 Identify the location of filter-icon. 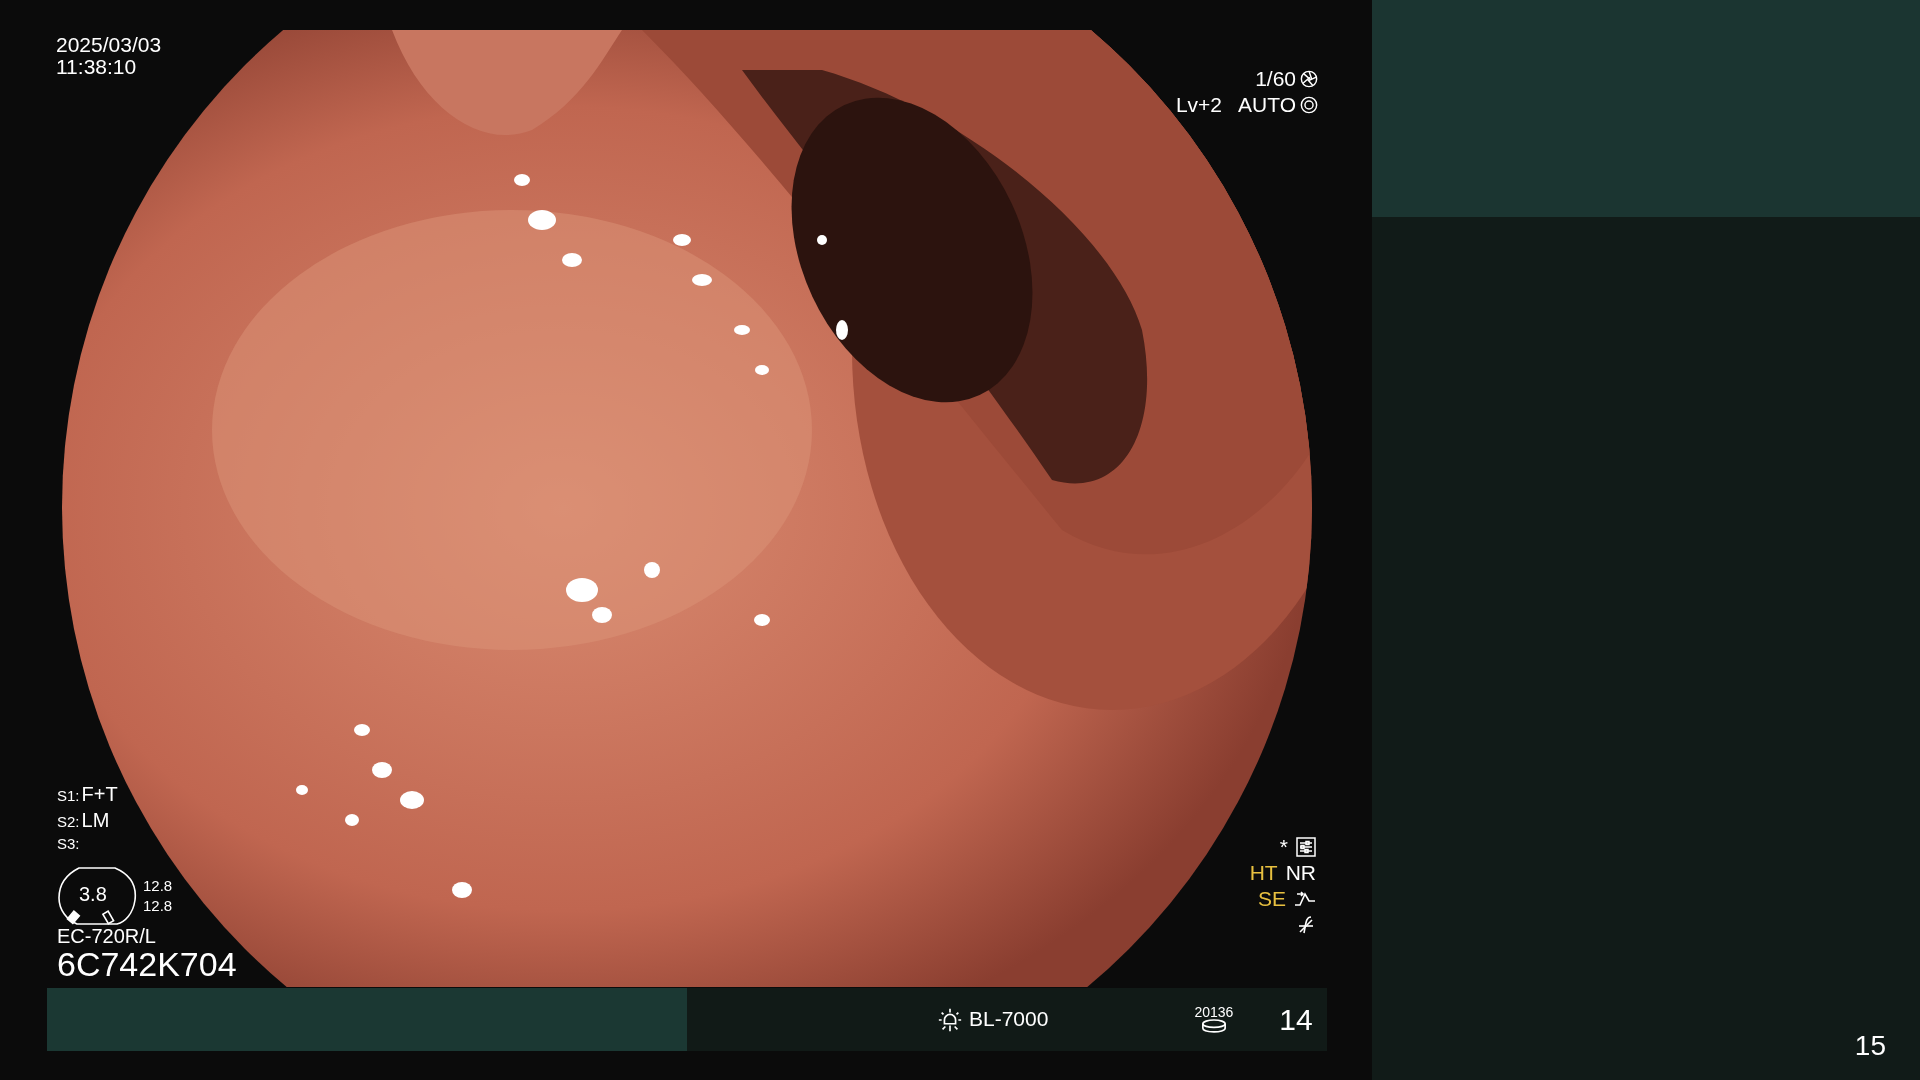
(1306, 925).